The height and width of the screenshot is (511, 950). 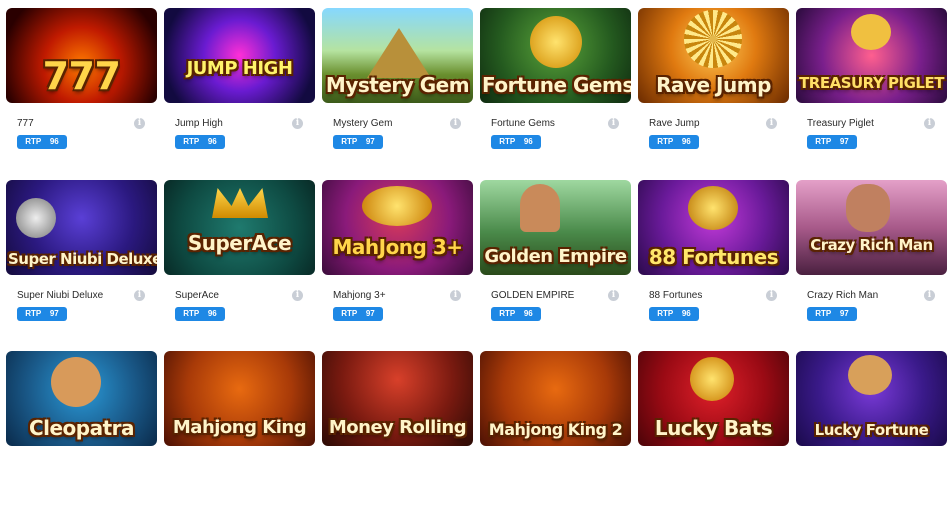 I want to click on game-logo-text: Lucky Bats, so click(x=713, y=428).